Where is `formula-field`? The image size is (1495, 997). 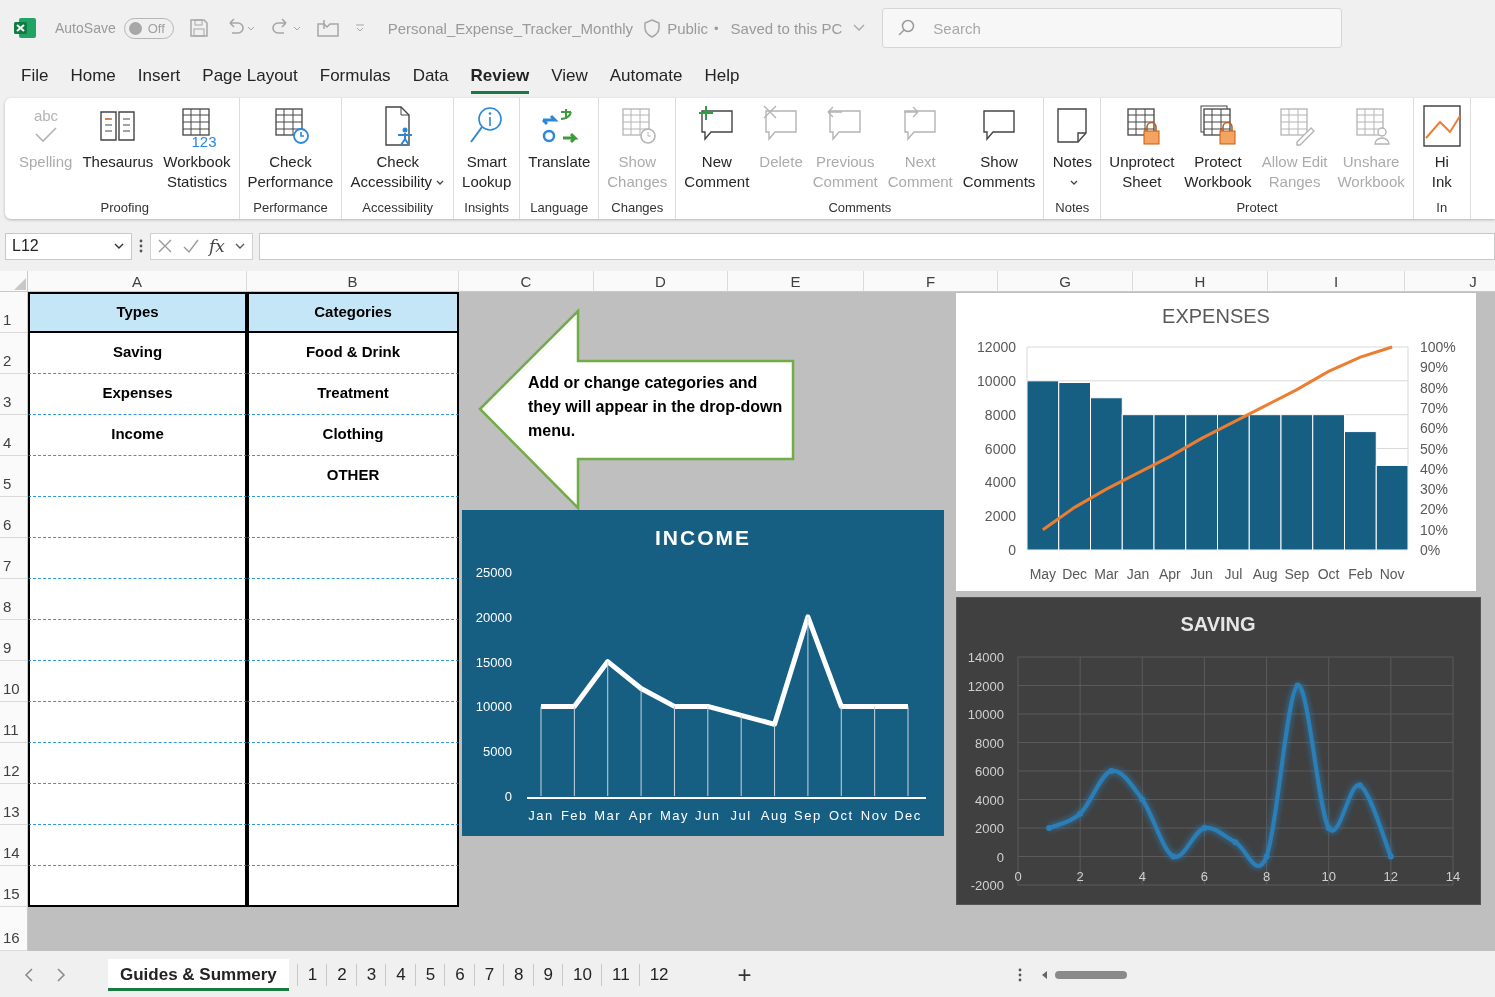
formula-field is located at coordinates (876, 246).